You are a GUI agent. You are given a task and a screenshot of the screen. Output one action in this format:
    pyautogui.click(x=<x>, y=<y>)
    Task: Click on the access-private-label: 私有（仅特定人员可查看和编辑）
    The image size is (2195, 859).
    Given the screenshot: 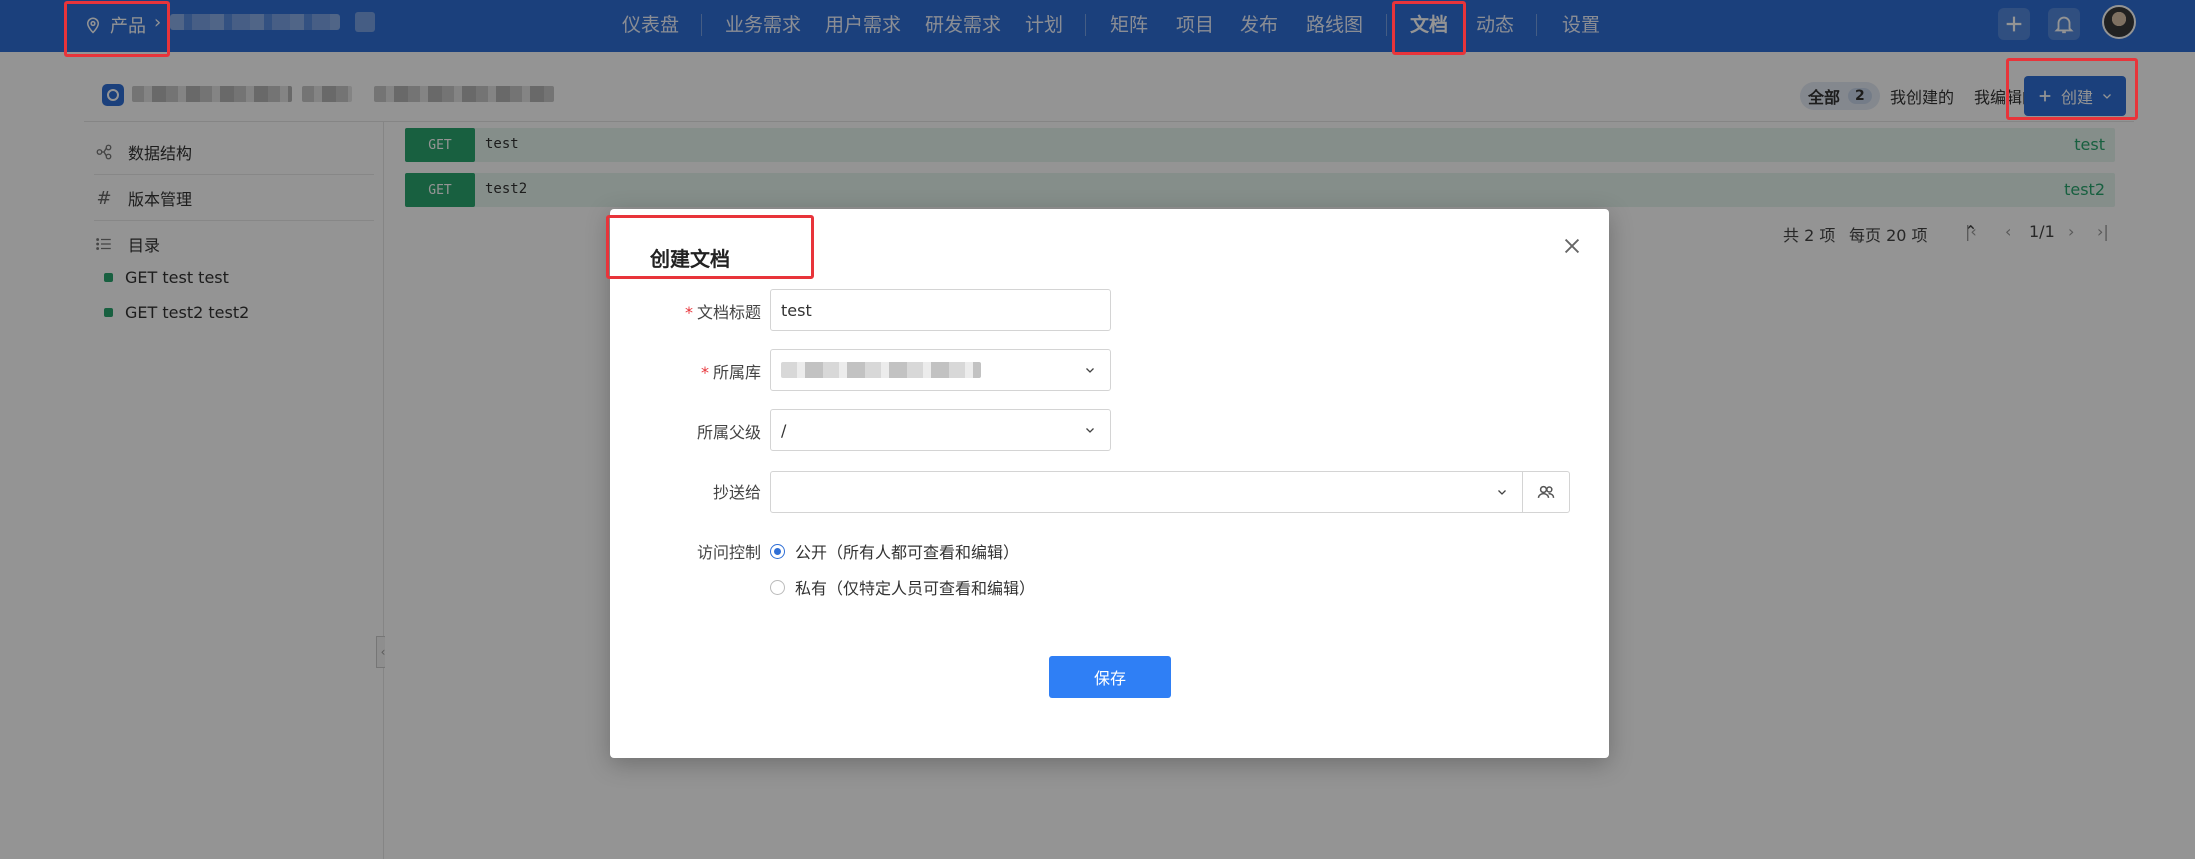 What is the action you would take?
    pyautogui.click(x=915, y=588)
    